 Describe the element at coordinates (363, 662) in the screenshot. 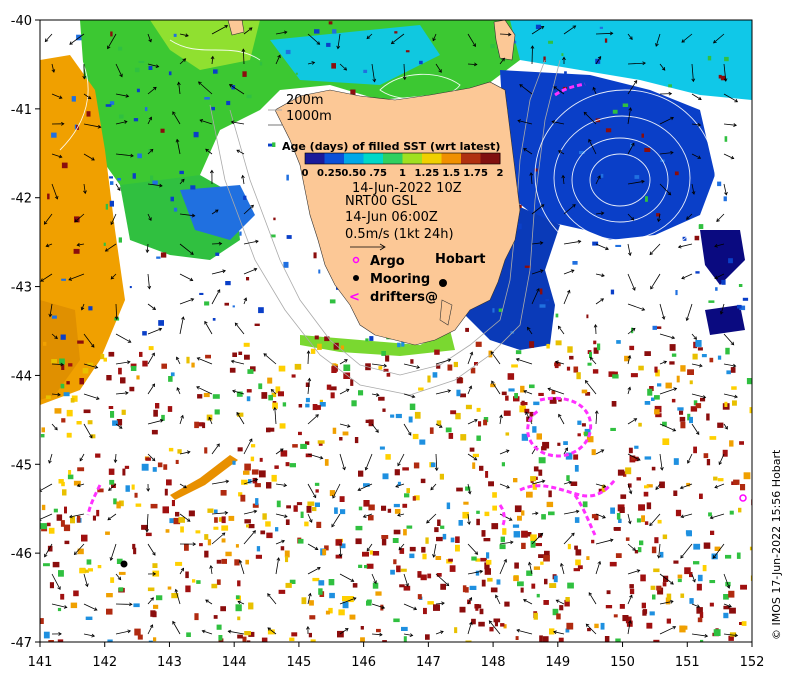

I see `x-tick-label: 146` at that location.